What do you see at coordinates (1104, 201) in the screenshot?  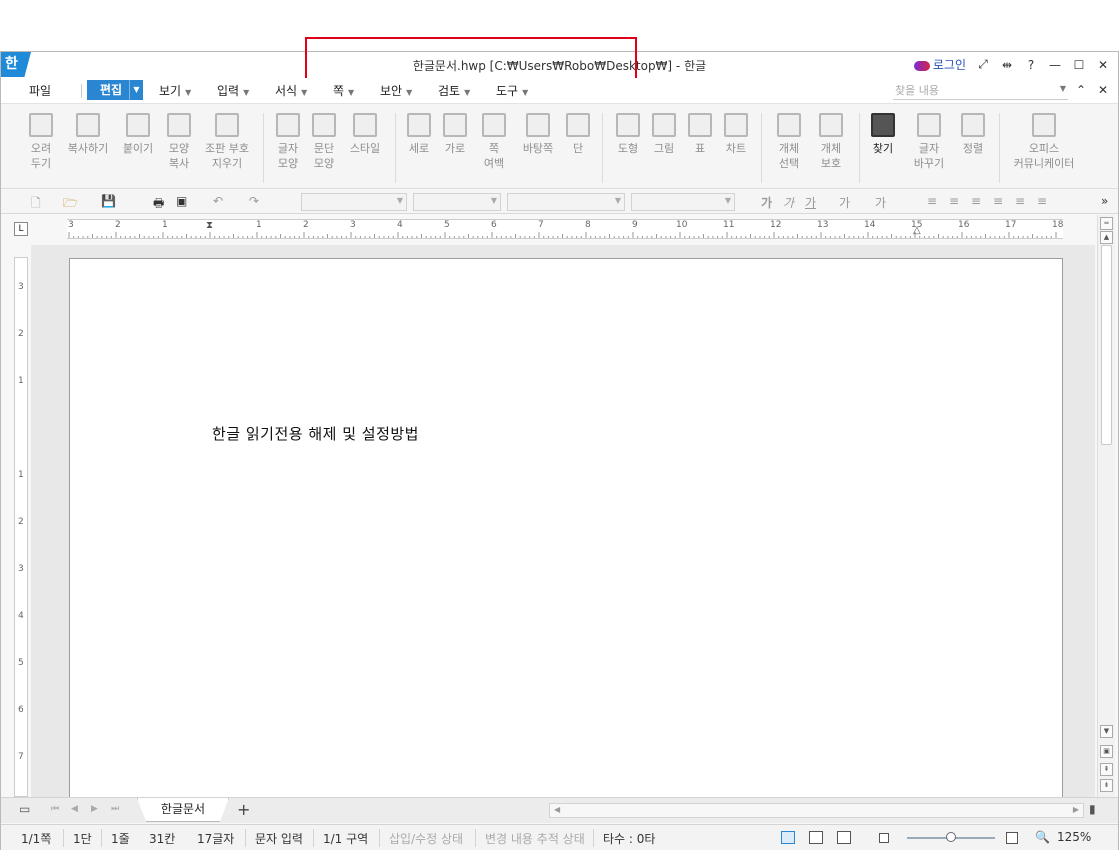 I see `toolbar-expand-icon: »` at bounding box center [1104, 201].